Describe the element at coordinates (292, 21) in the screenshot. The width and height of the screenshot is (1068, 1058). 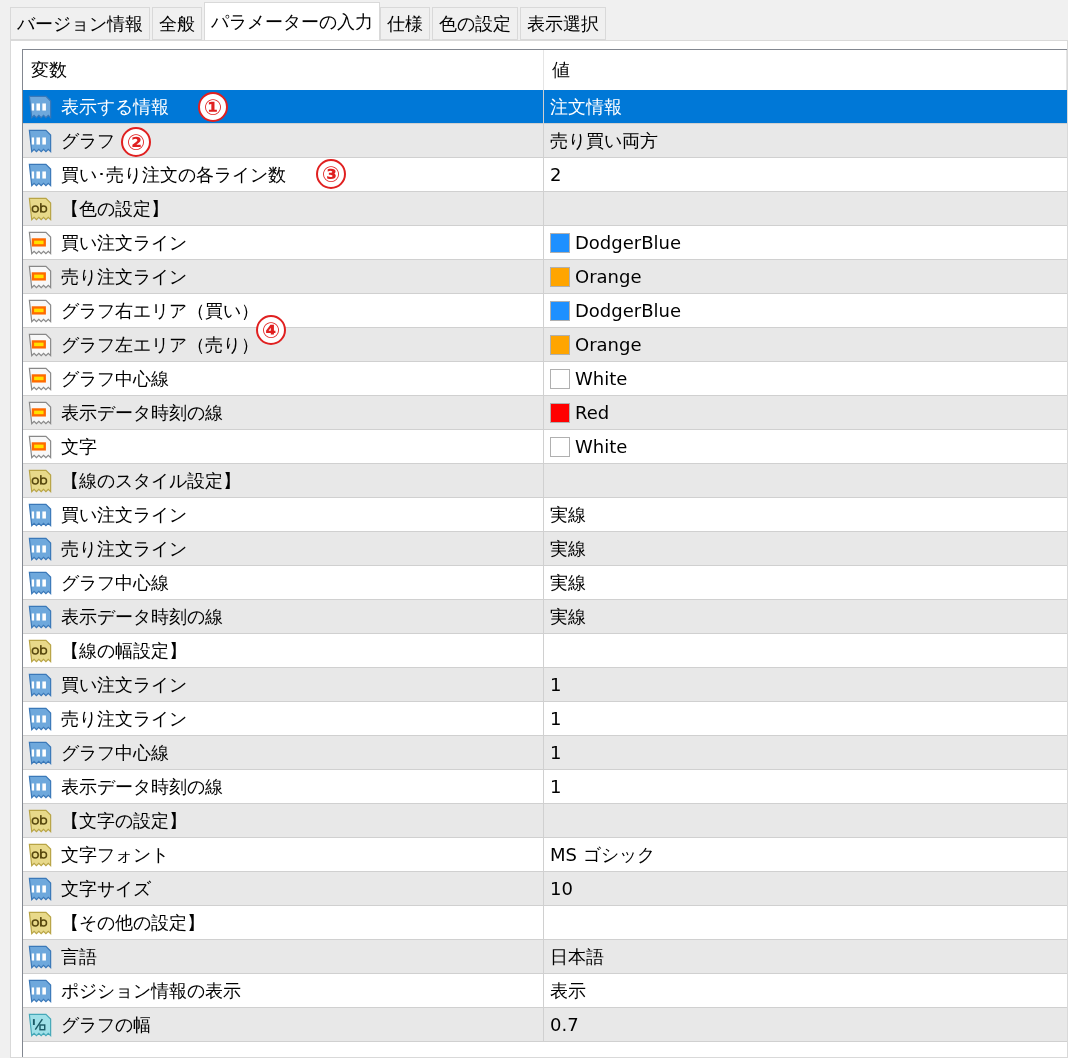
I see `tab: パラメーターの入力` at that location.